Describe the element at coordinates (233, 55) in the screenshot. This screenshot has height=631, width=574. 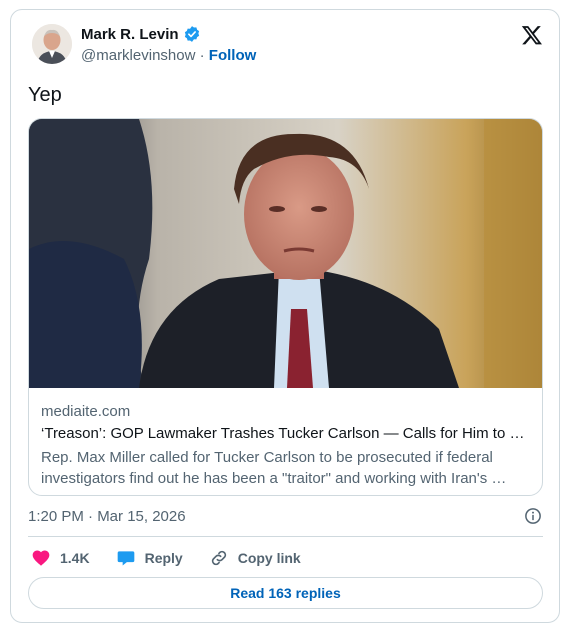
I see `follow-button: Follow` at that location.